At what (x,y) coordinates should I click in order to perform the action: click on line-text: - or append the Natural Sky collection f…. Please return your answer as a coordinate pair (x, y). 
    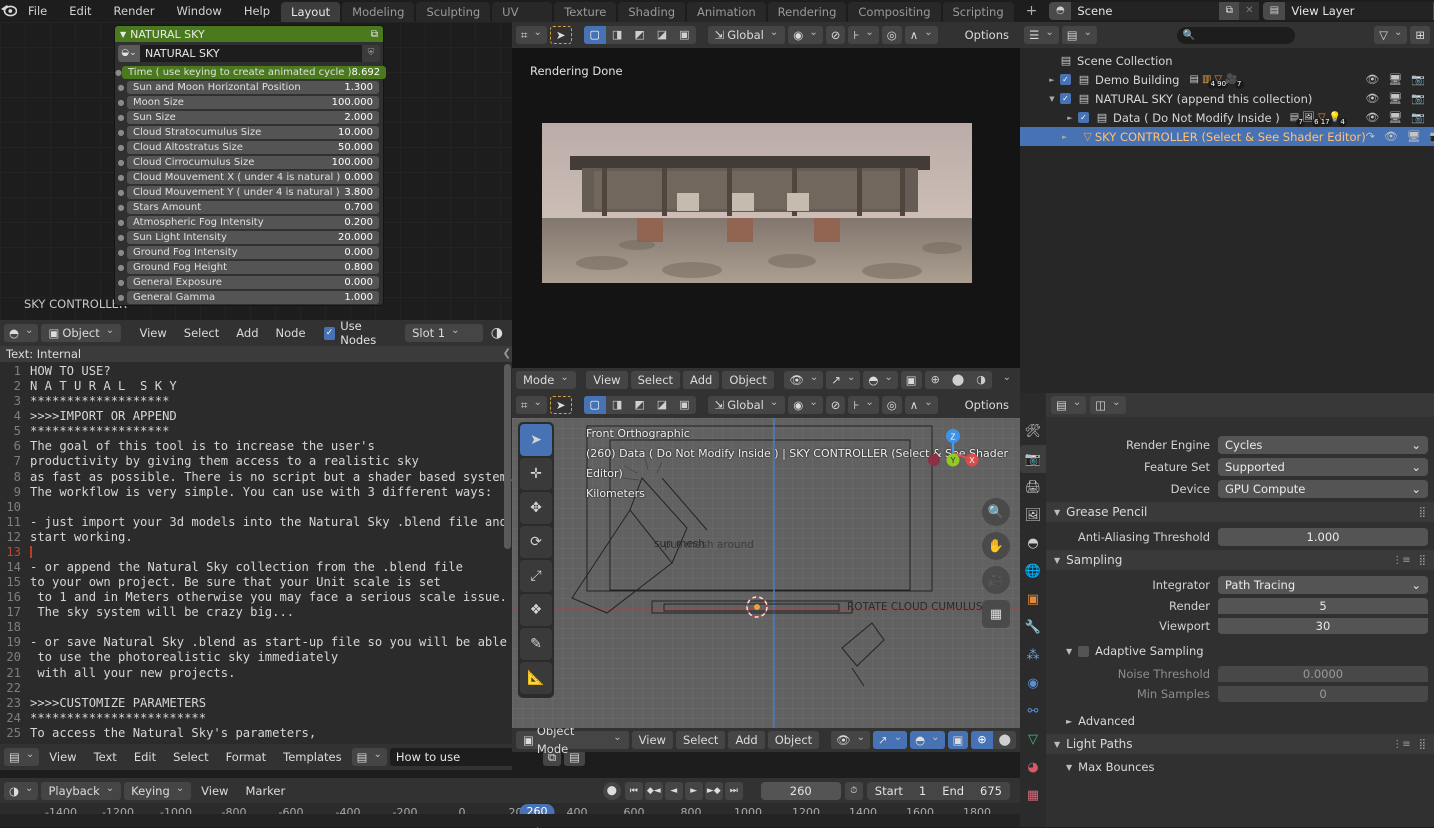
    Looking at the image, I should click on (246, 567).